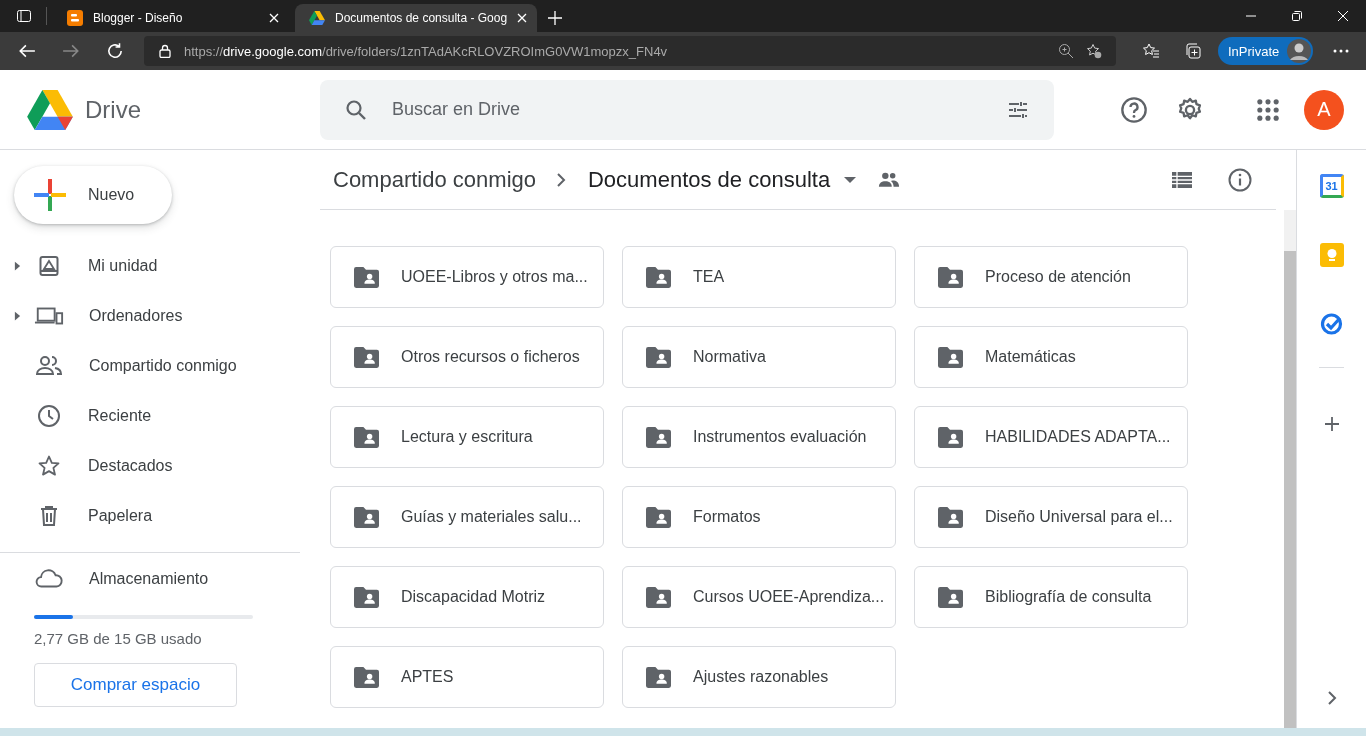  I want to click on forward-icon, so click(71, 51).